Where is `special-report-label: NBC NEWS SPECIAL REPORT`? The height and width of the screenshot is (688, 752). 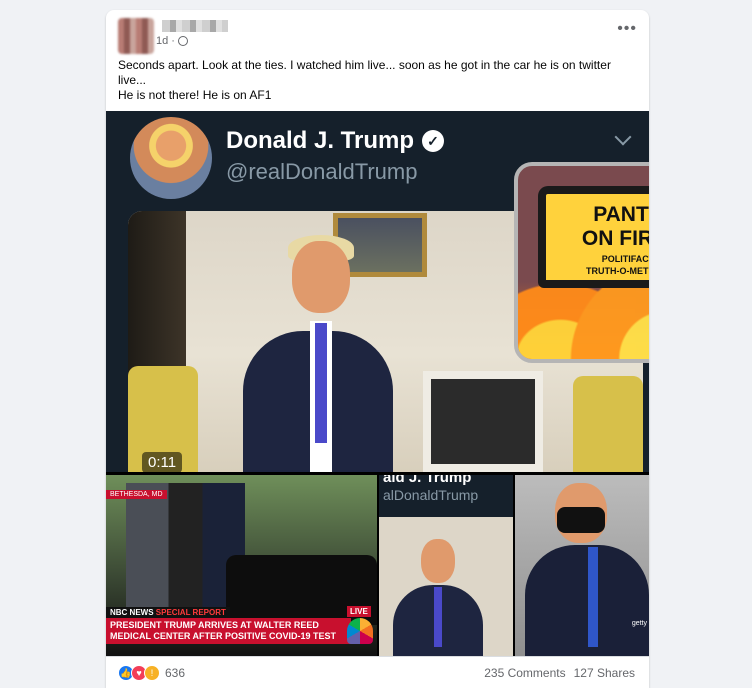
special-report-label: NBC NEWS SPECIAL REPORT is located at coordinates (168, 612).